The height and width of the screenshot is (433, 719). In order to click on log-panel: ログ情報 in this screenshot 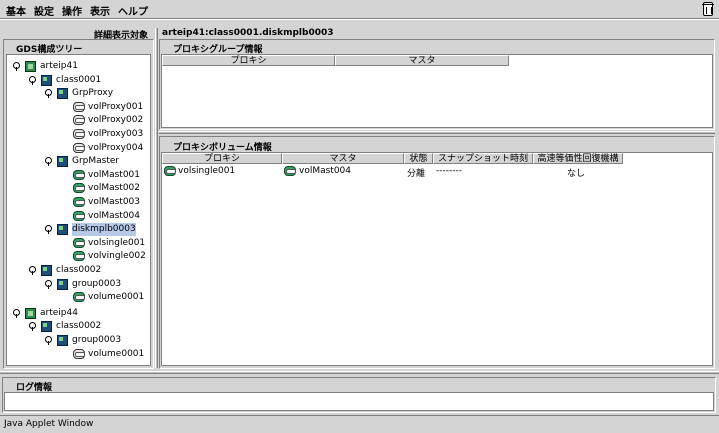, I will do `click(359, 395)`.